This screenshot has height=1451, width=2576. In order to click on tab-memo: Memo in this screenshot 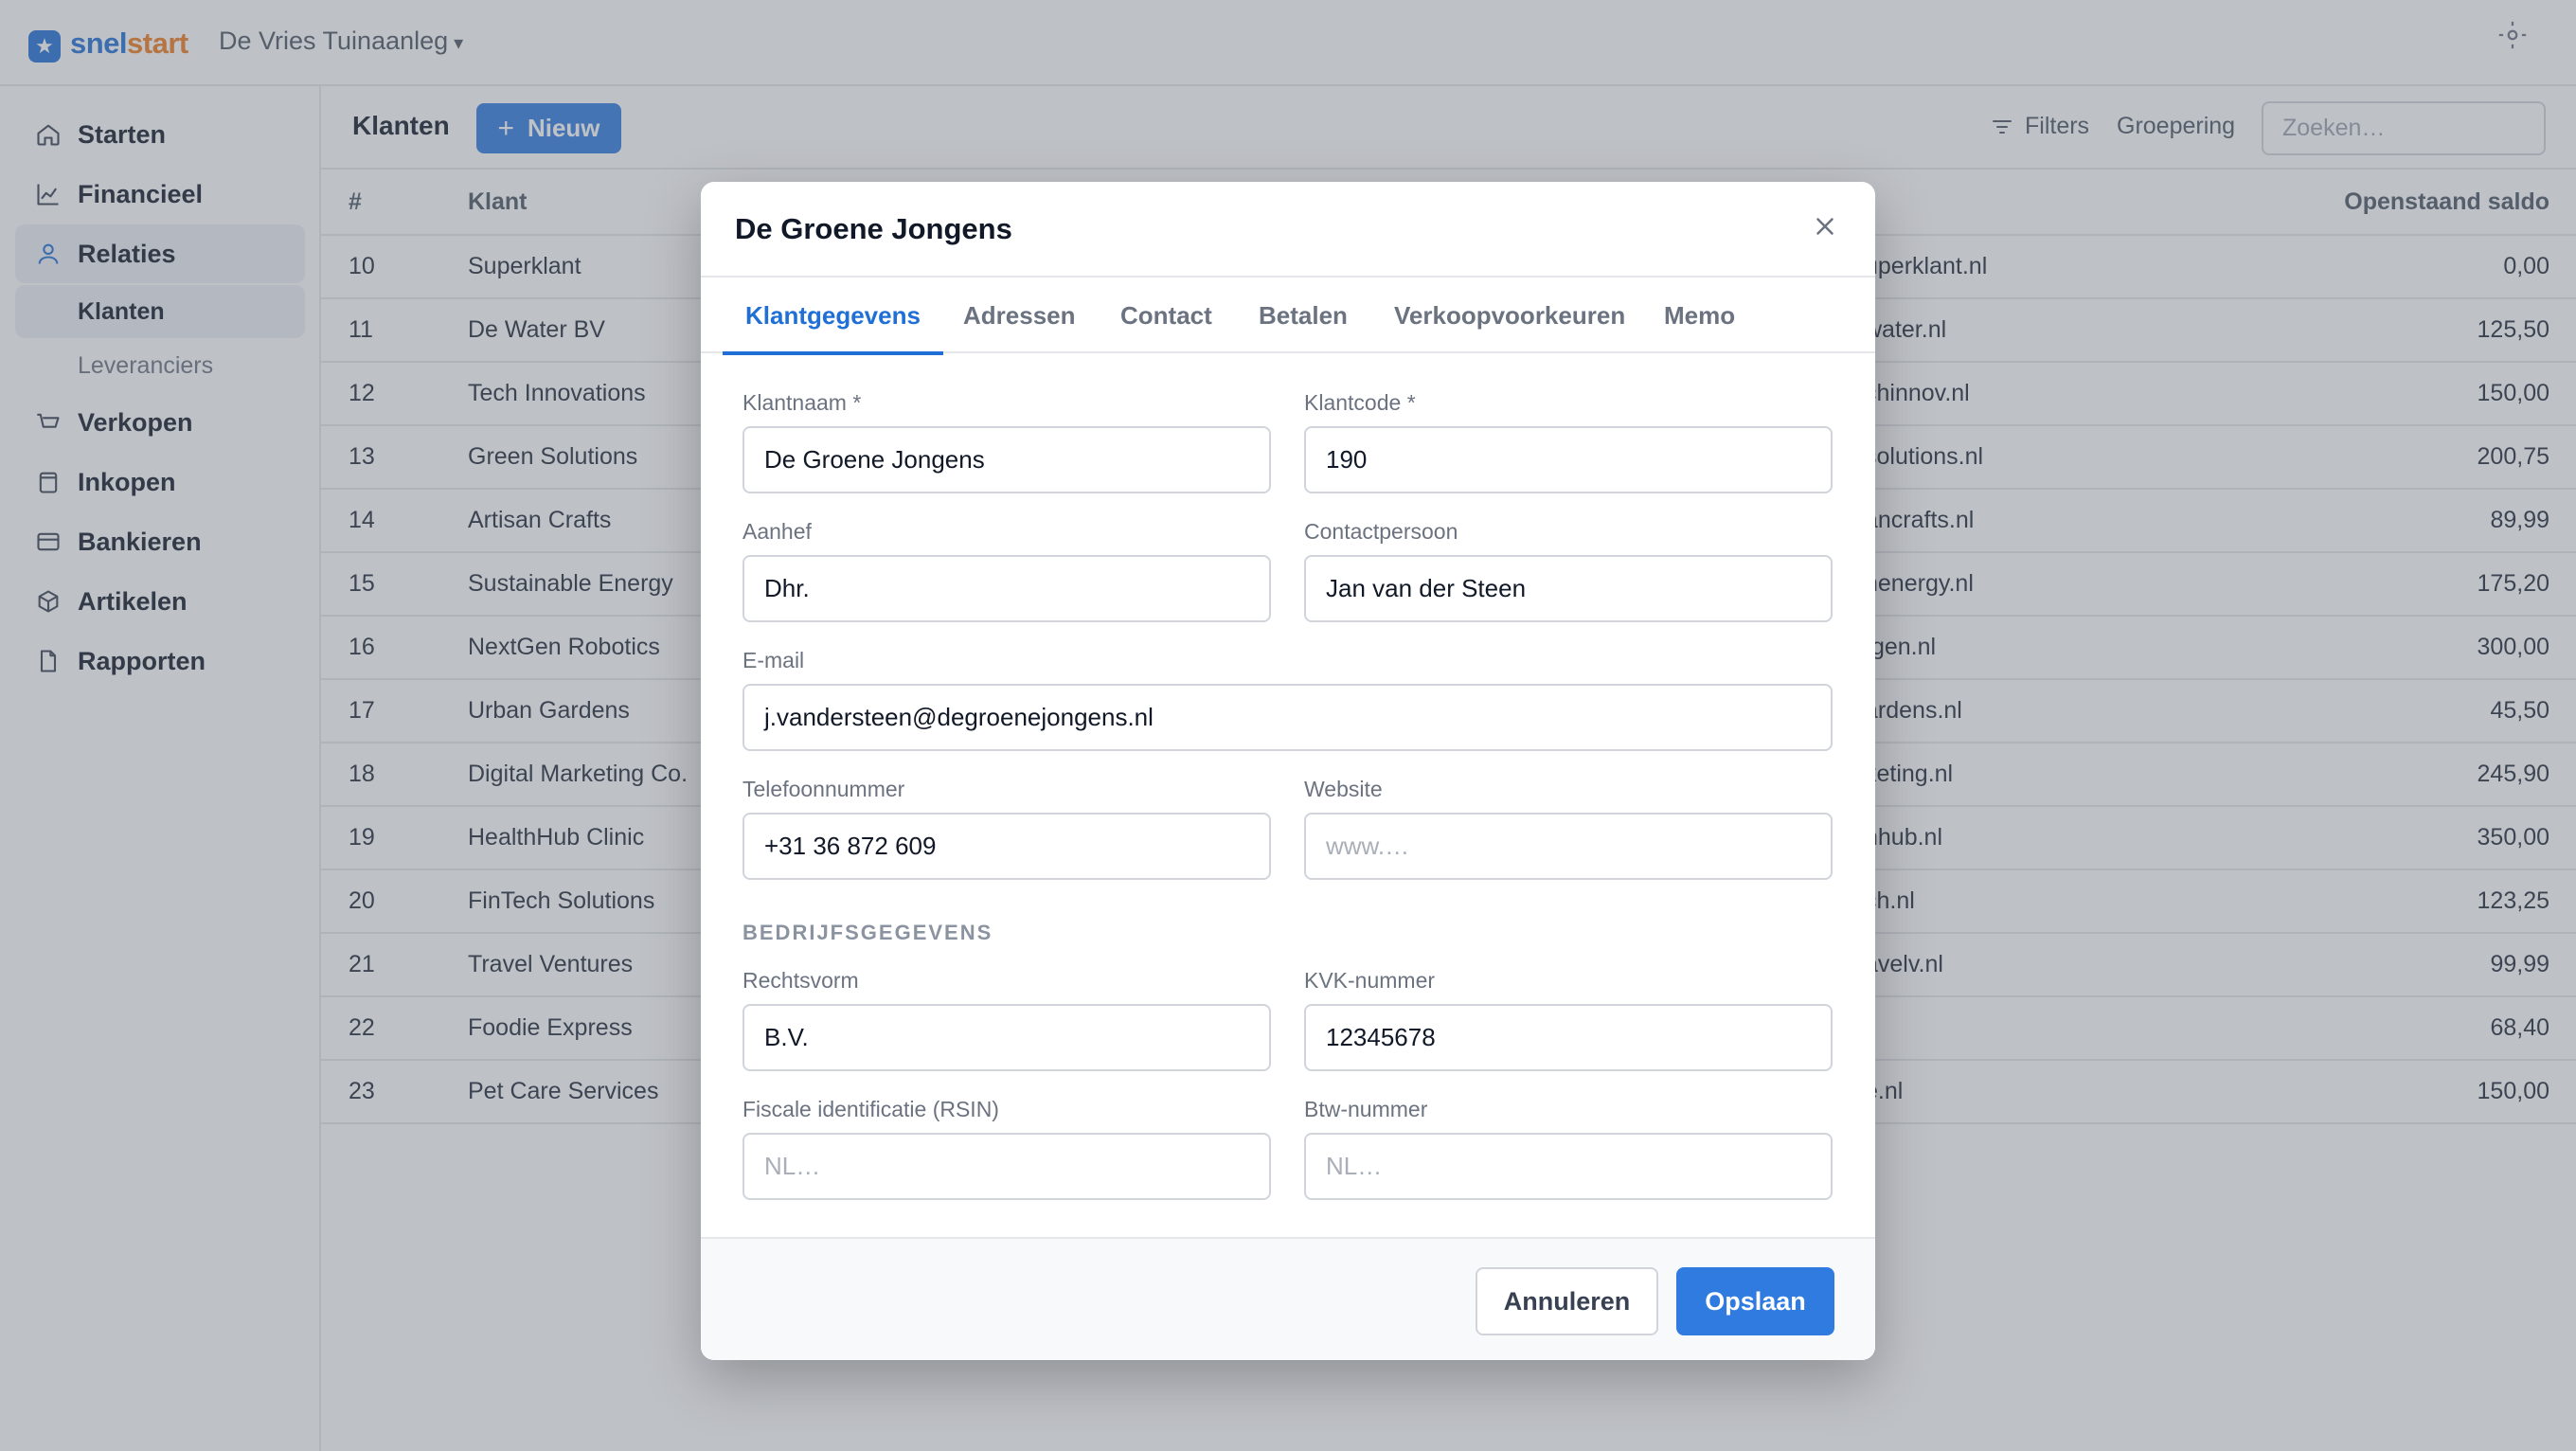, I will do `click(1699, 315)`.